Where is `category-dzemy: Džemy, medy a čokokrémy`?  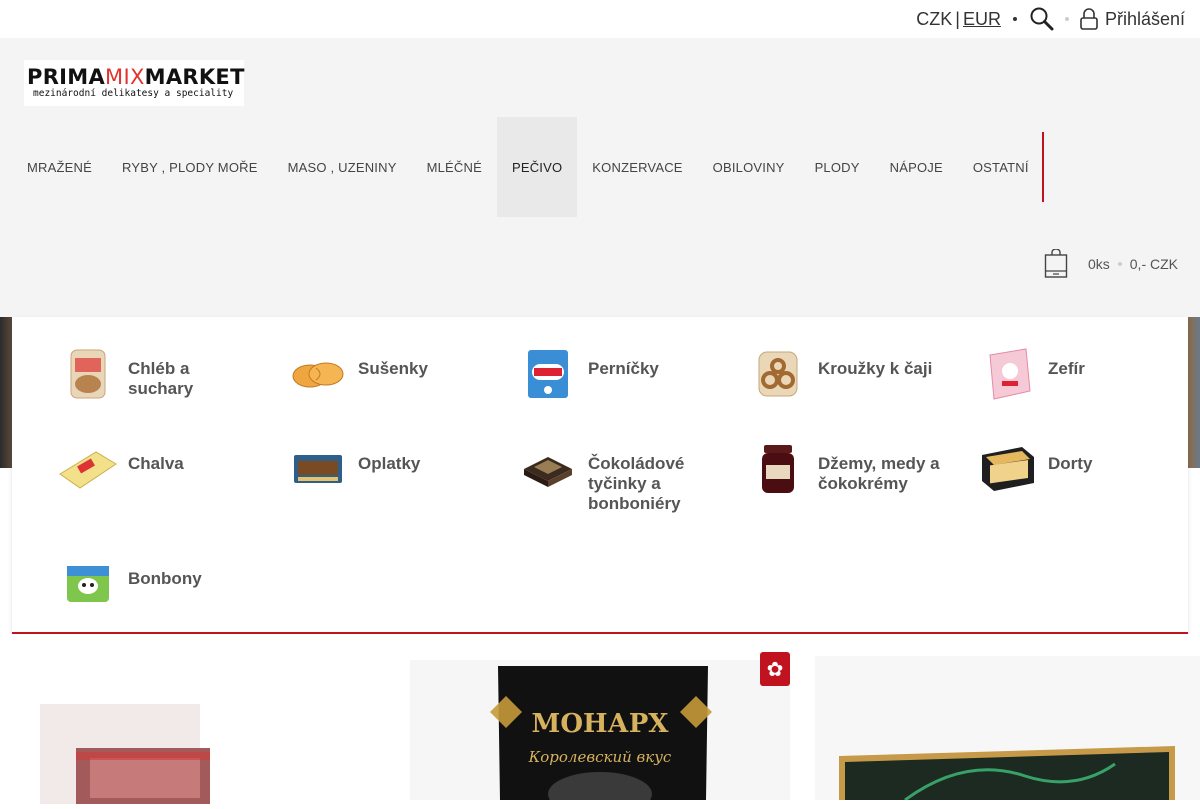
category-dzemy: Džemy, medy a čokokrémy is located at coordinates (846, 473).